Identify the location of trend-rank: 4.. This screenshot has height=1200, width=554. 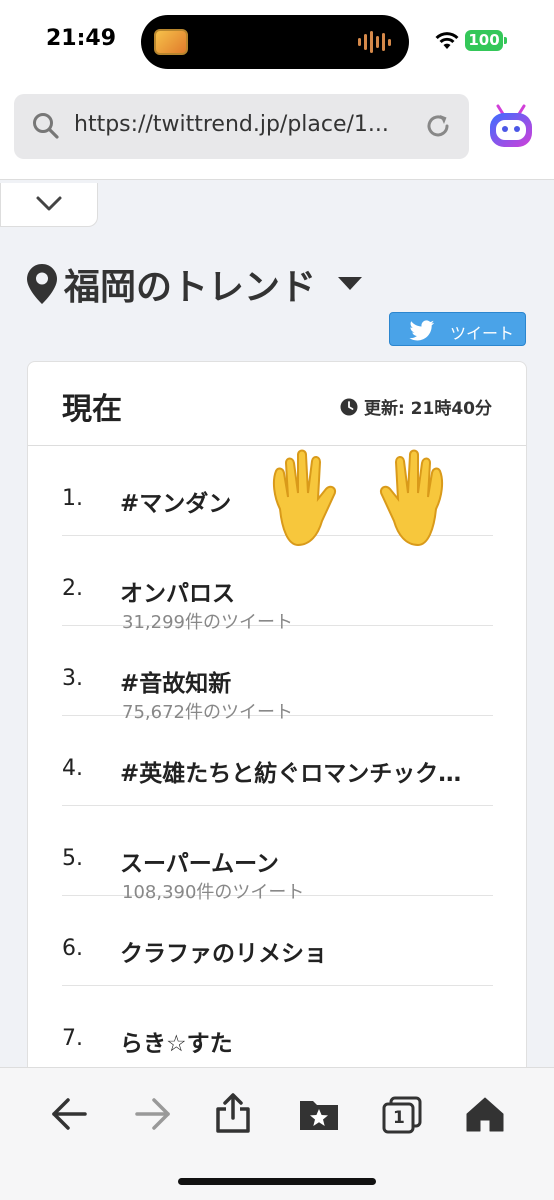
(72, 768).